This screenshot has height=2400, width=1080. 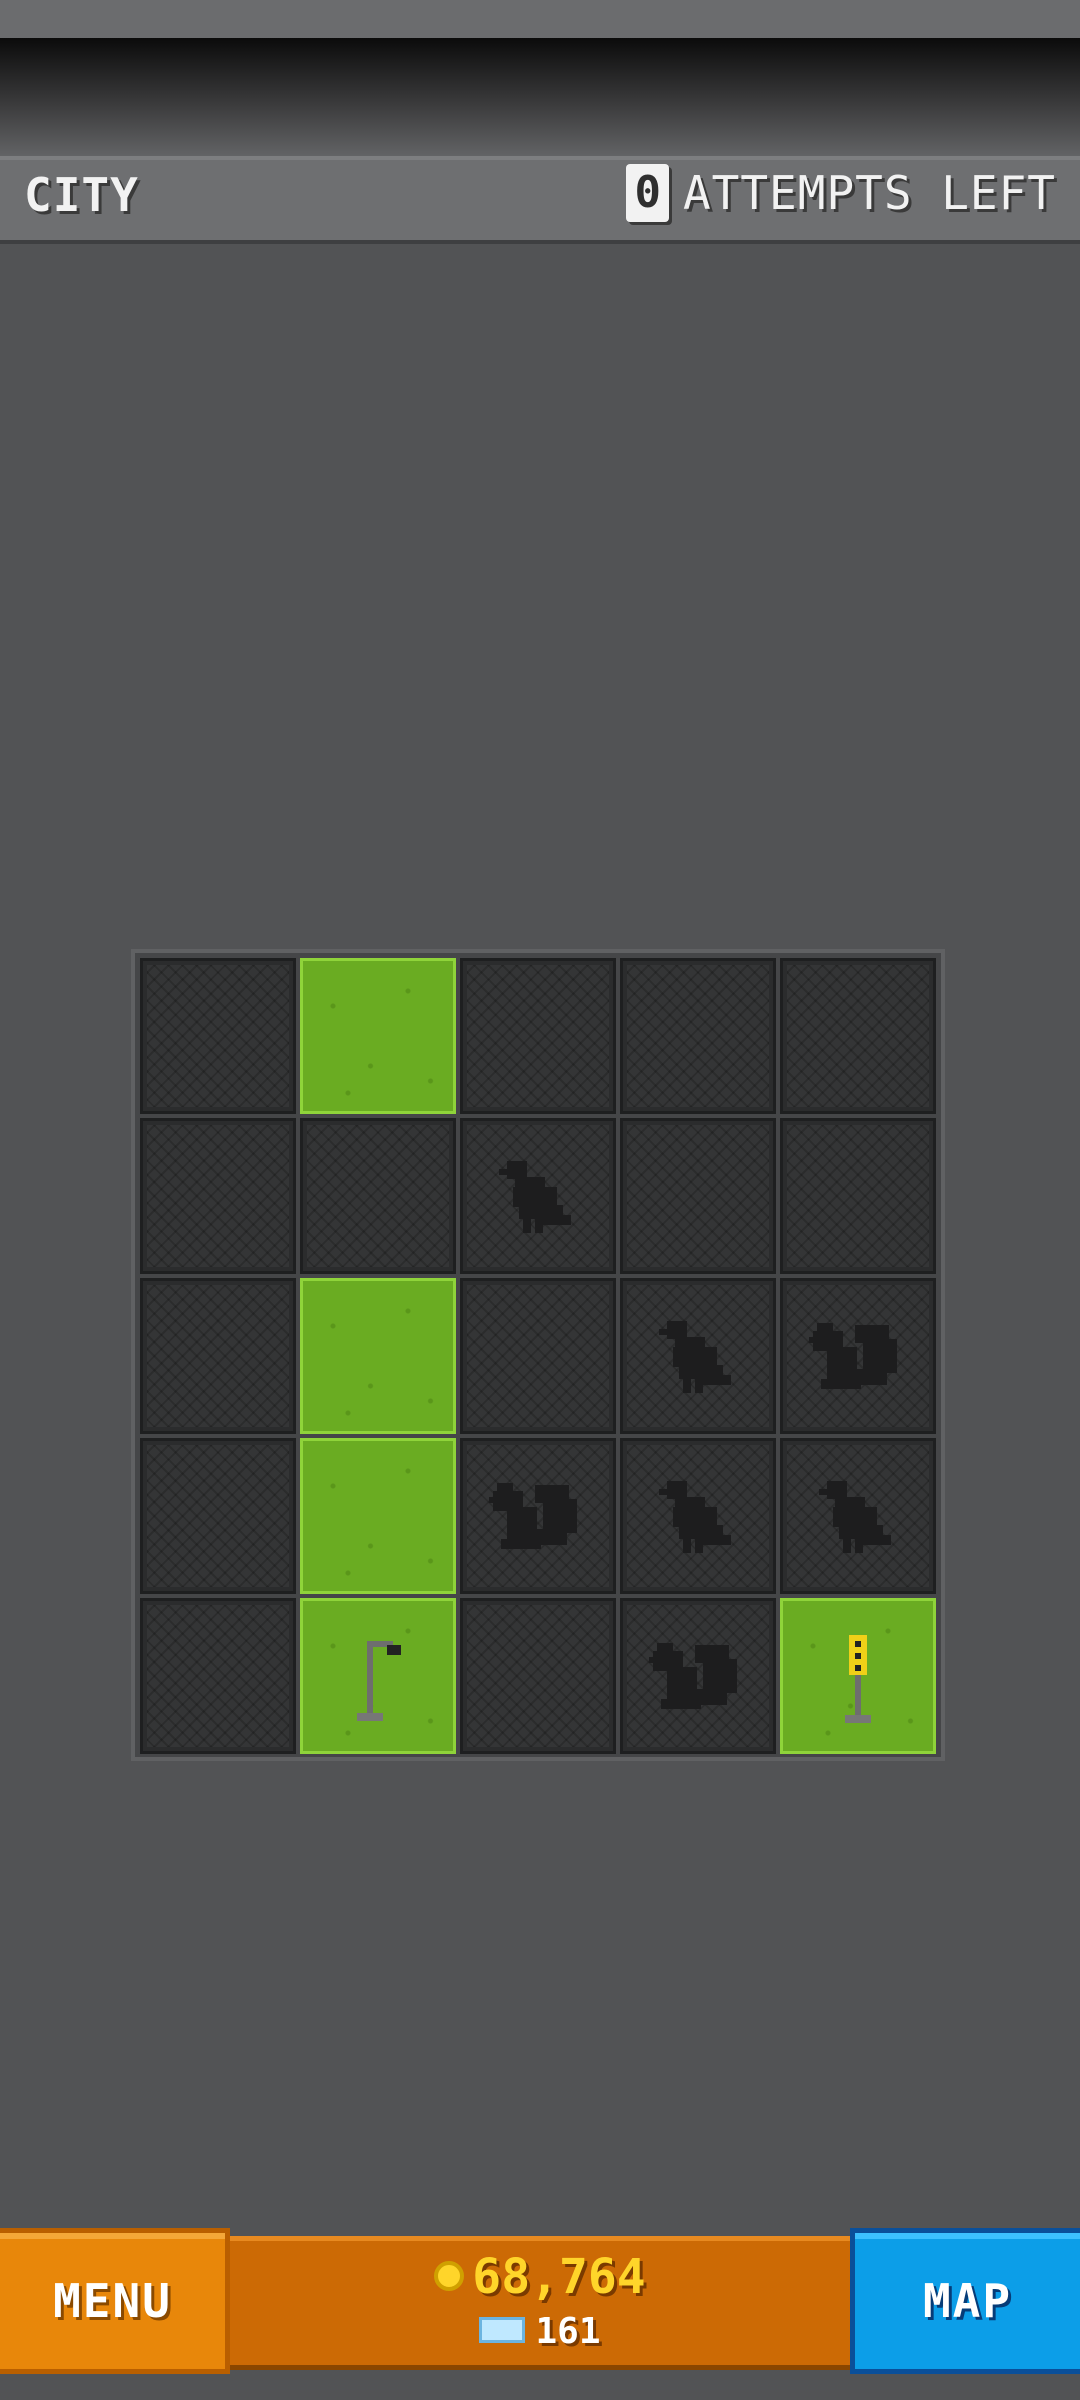 What do you see at coordinates (540, 97) in the screenshot?
I see `top-shade` at bounding box center [540, 97].